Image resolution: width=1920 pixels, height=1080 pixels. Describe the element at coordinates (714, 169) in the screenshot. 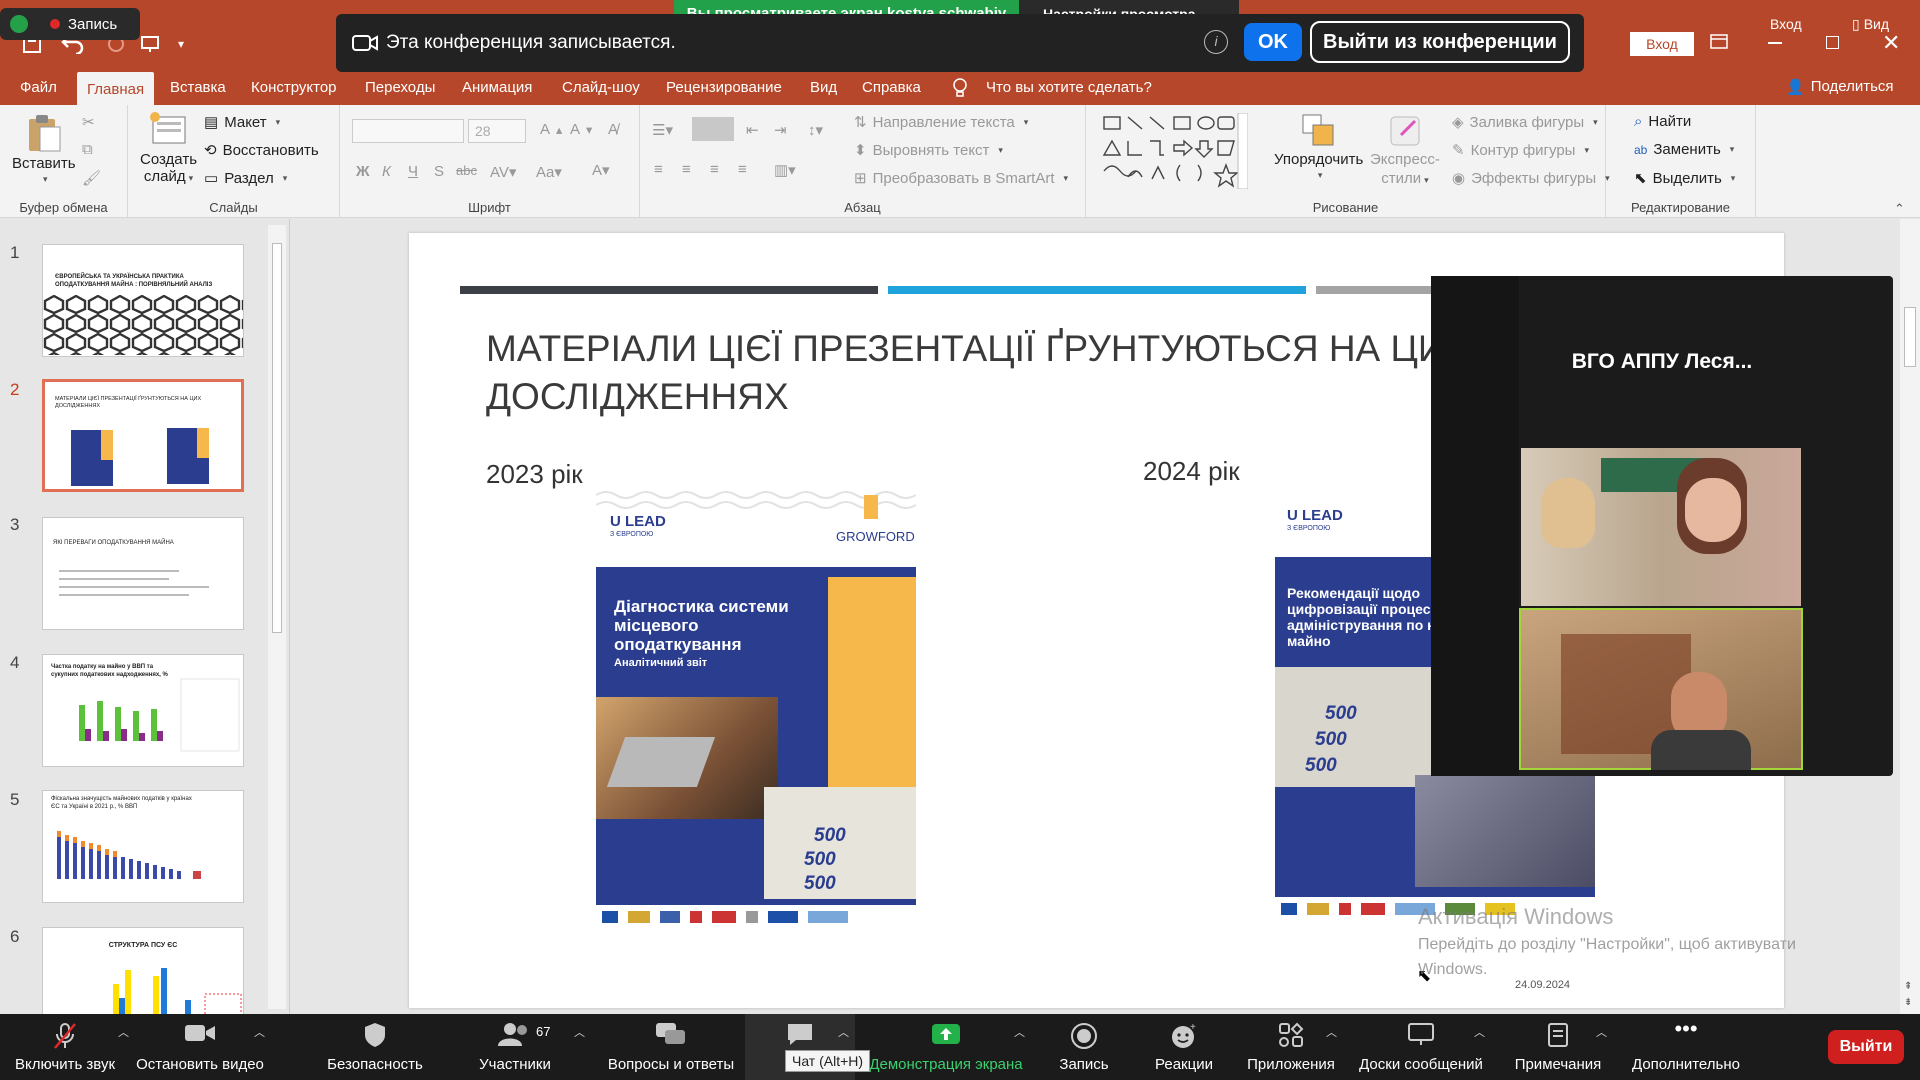

I see `align-right-icon: ≡` at that location.